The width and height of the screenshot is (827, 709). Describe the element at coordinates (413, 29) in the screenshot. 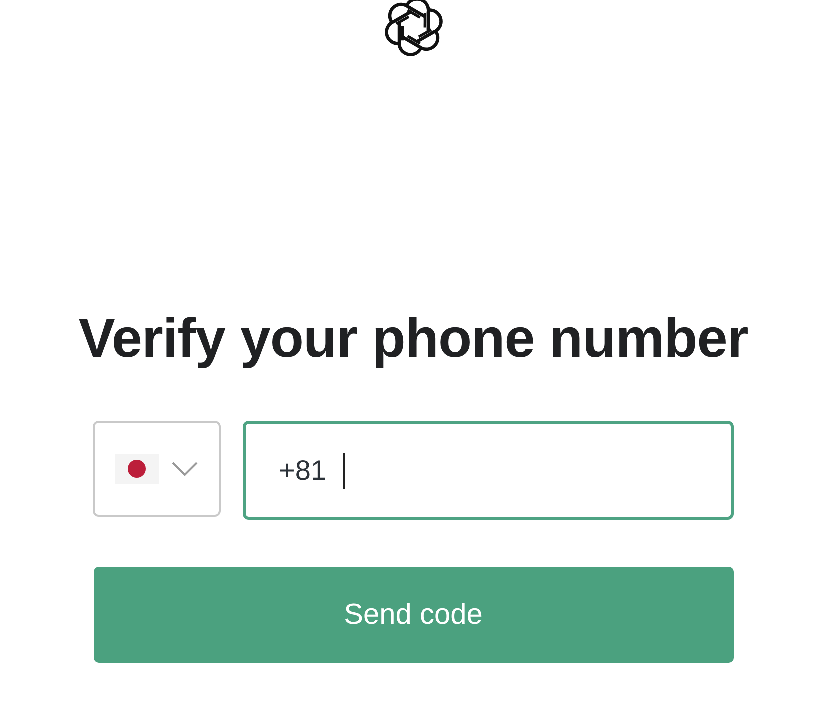

I see `logo-icon` at that location.